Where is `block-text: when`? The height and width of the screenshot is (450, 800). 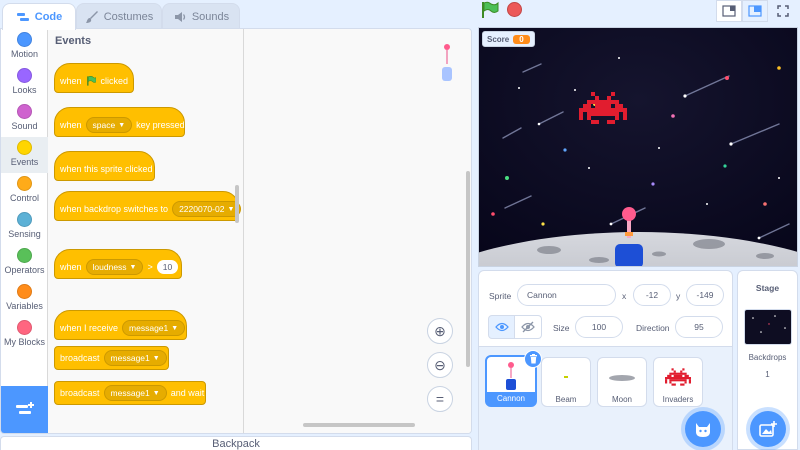
block-text: when is located at coordinates (71, 267).